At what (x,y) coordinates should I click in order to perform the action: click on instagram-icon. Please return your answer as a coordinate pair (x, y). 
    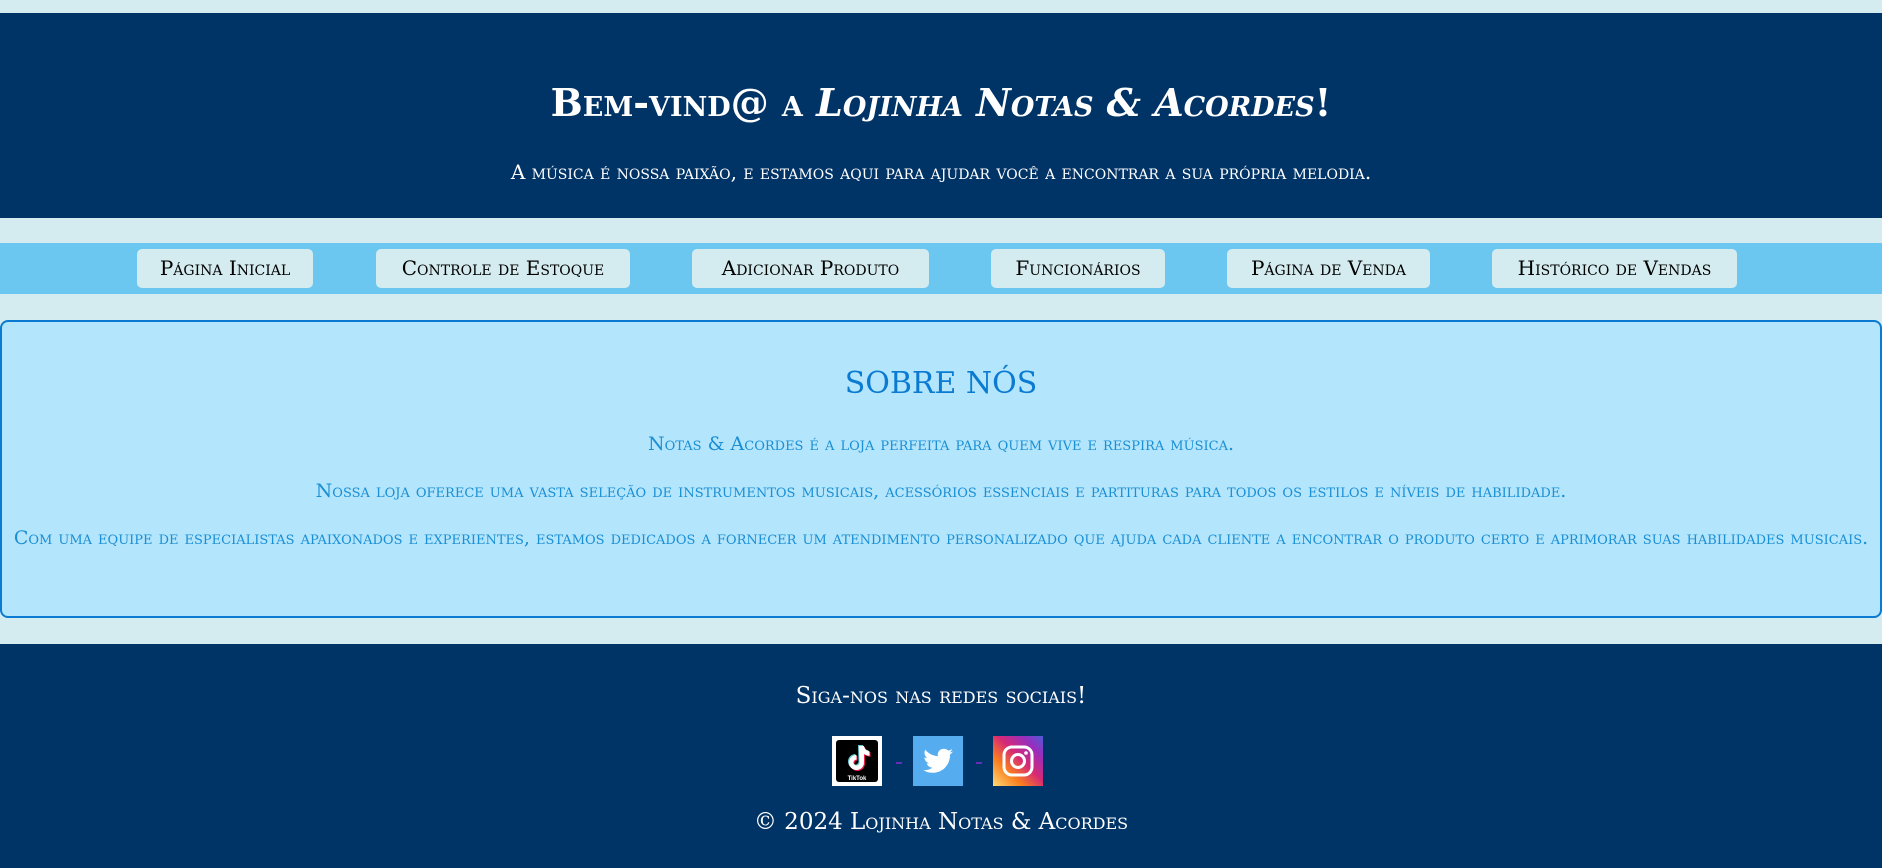
    Looking at the image, I should click on (1018, 761).